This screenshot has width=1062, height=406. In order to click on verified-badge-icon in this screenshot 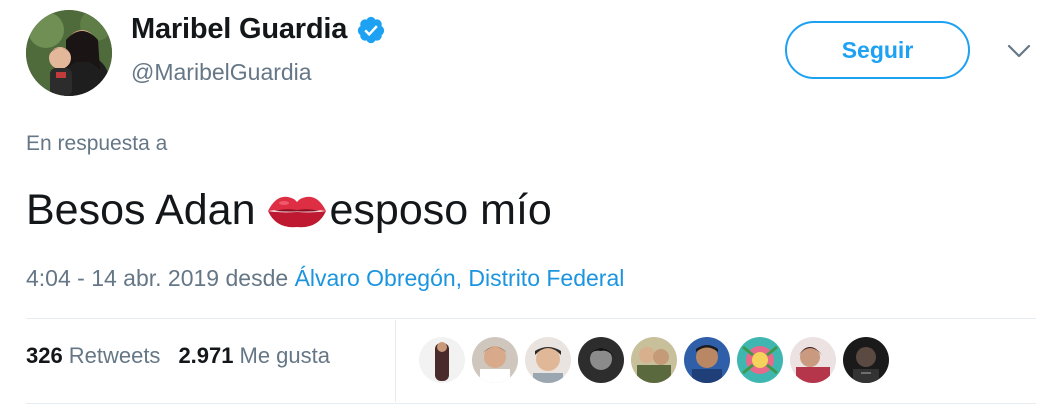, I will do `click(371, 29)`.